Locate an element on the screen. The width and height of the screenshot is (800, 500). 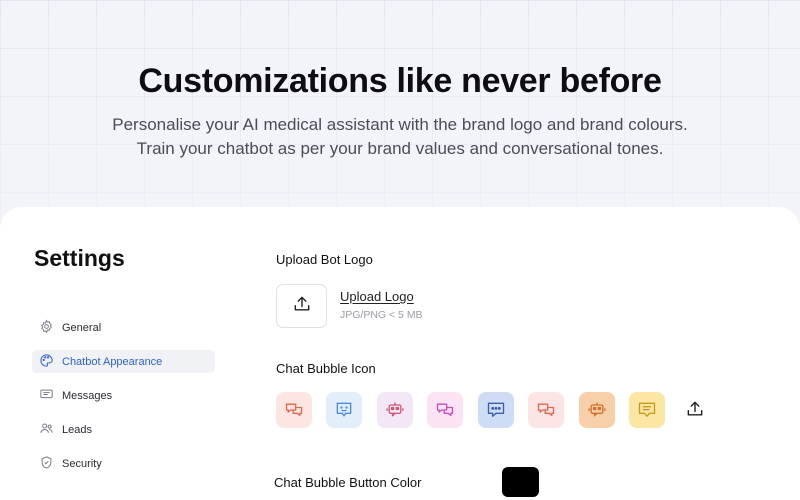
shield-icon is located at coordinates (46, 464).